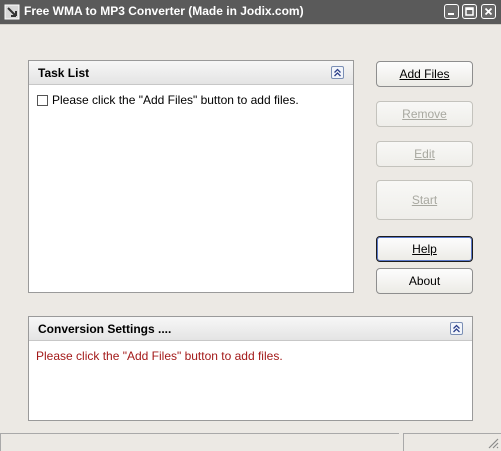 Image resolution: width=501 pixels, height=451 pixels. Describe the element at coordinates (456, 328) in the screenshot. I see `collapse-conversion-settings-icon` at that location.